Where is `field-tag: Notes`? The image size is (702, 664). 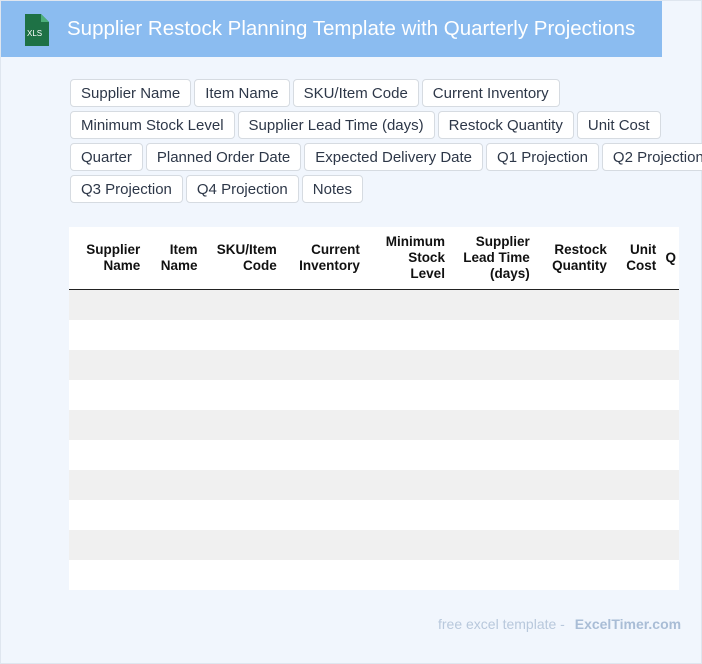
field-tag: Notes is located at coordinates (332, 189).